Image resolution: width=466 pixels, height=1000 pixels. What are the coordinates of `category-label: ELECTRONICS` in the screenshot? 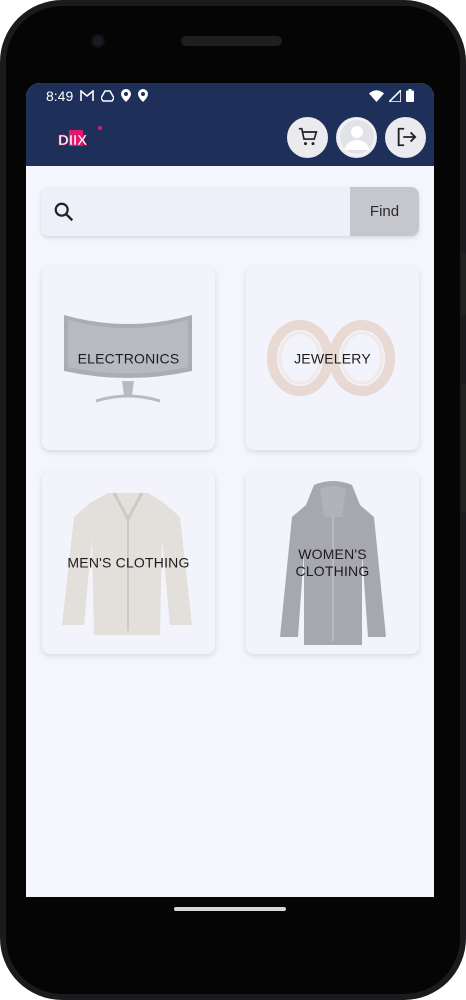 It's located at (128, 358).